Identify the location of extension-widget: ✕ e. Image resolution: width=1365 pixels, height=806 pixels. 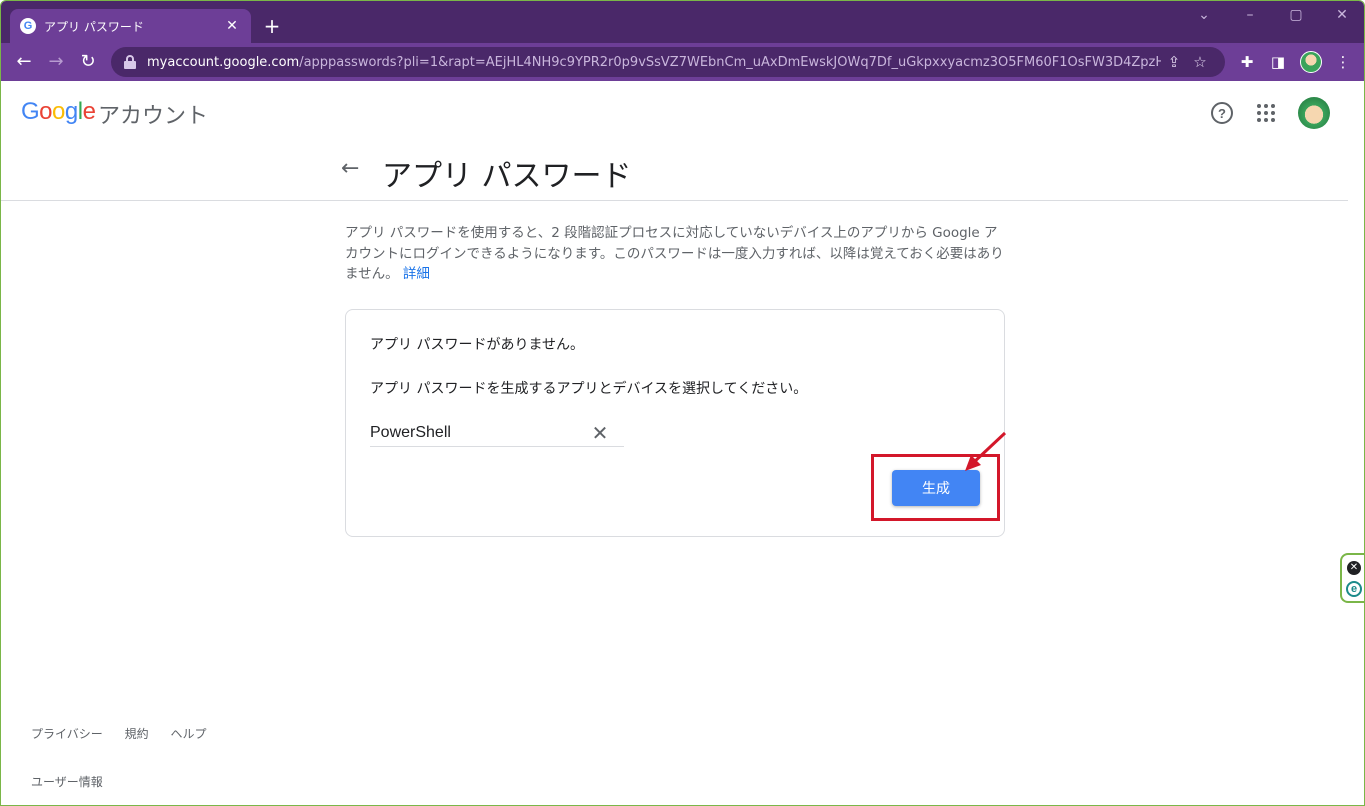
(1352, 578).